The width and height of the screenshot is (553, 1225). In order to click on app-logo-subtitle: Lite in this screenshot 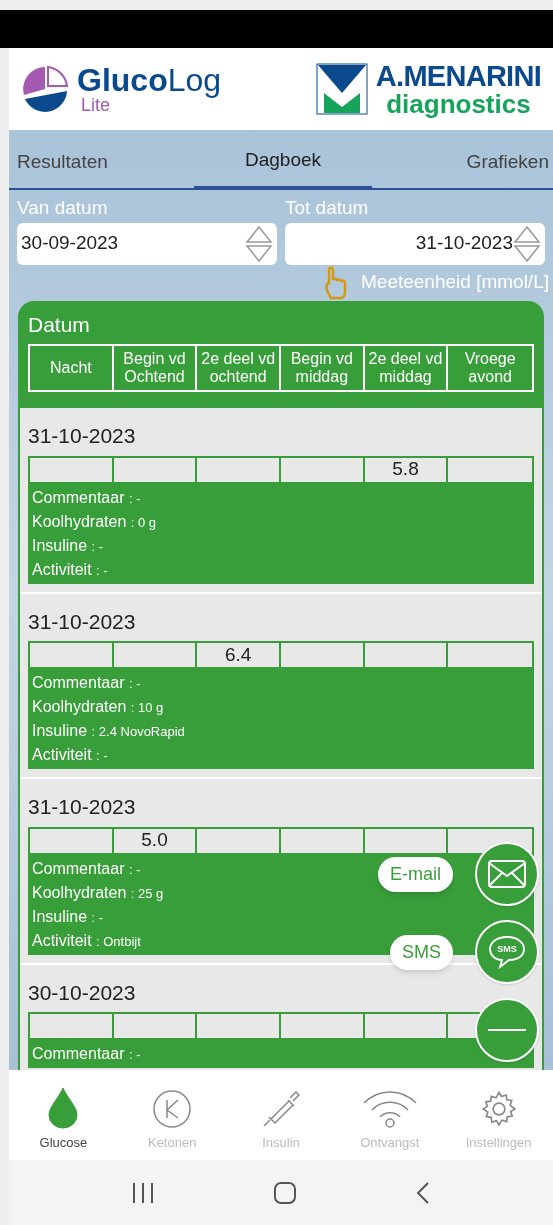, I will do `click(96, 105)`.